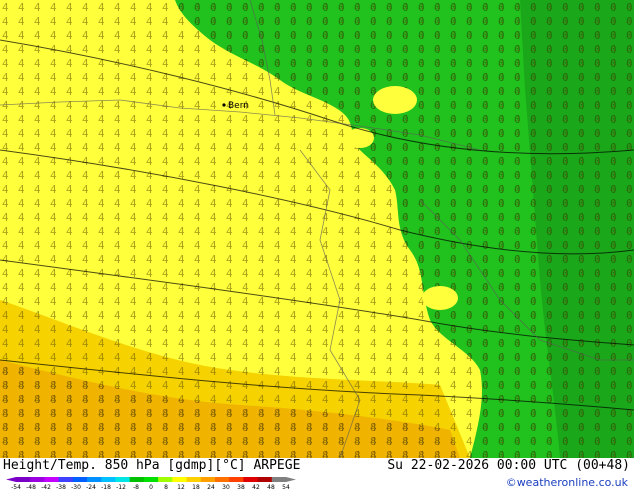 The height and width of the screenshot is (490, 634). What do you see at coordinates (151, 487) in the screenshot?
I see `scale-tick-label: 0` at bounding box center [151, 487].